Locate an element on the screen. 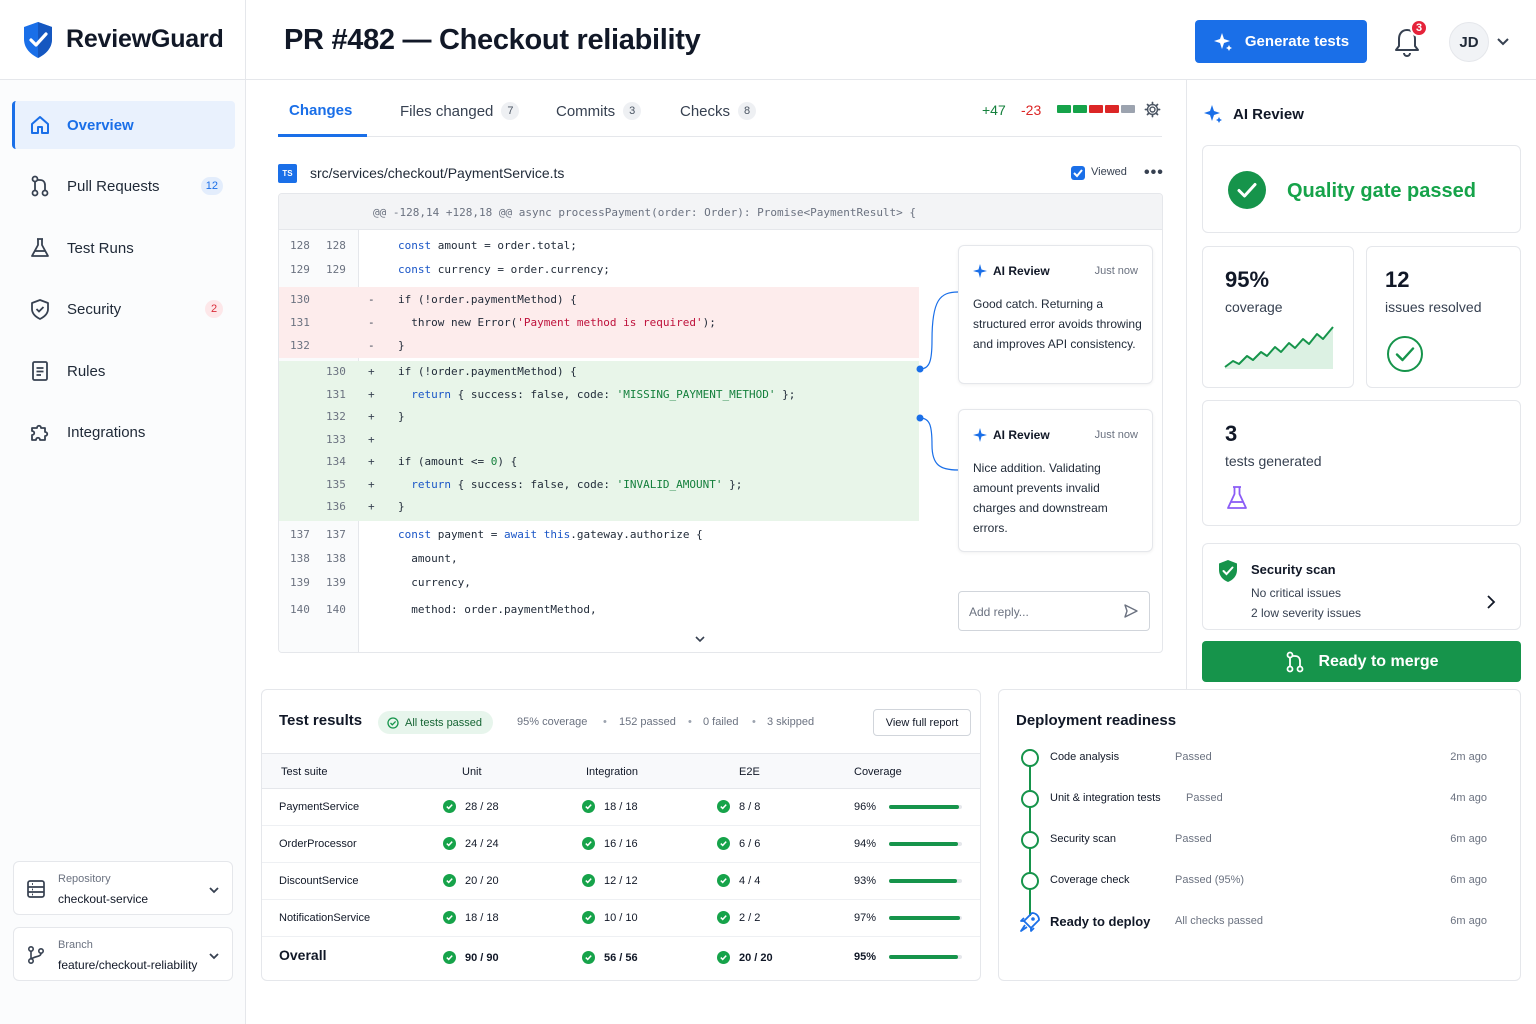 Image resolution: width=1536 pixels, height=1024 pixels. security-scan-critical: No critical issues is located at coordinates (1296, 593).